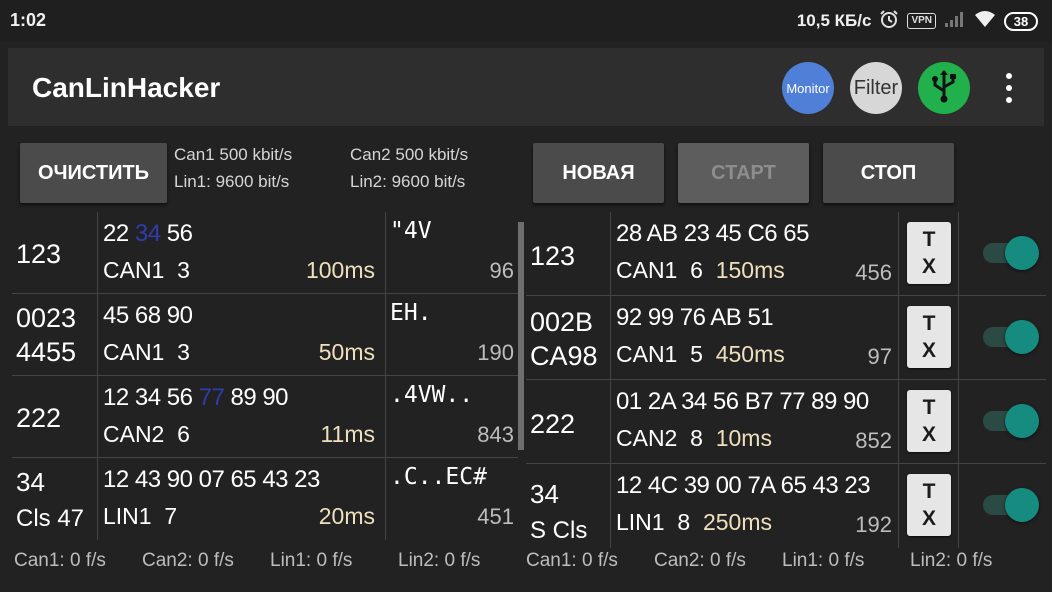 The image size is (1052, 592). I want to click on can2-lin2-speed: Can2 500 kbit/s Lin2: 9600 bit/s, so click(409, 168).